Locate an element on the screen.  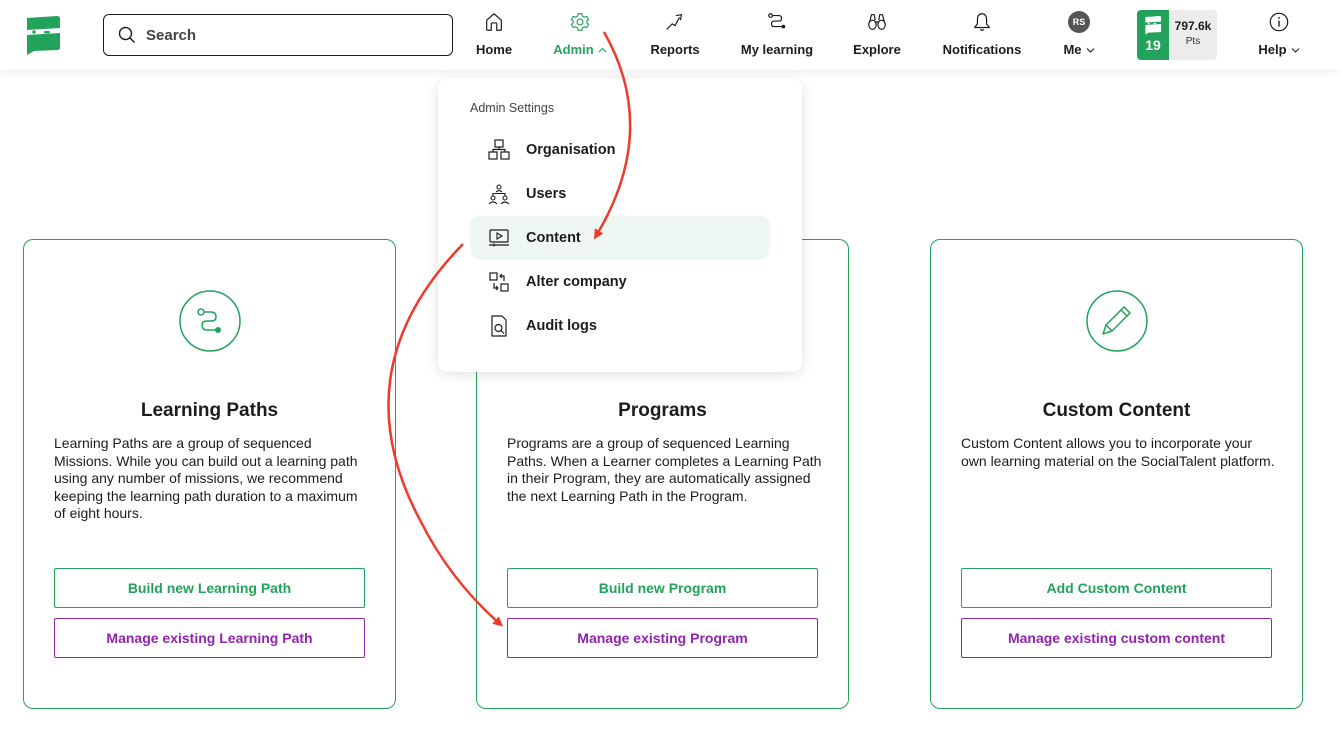
users-icon is located at coordinates (499, 194).